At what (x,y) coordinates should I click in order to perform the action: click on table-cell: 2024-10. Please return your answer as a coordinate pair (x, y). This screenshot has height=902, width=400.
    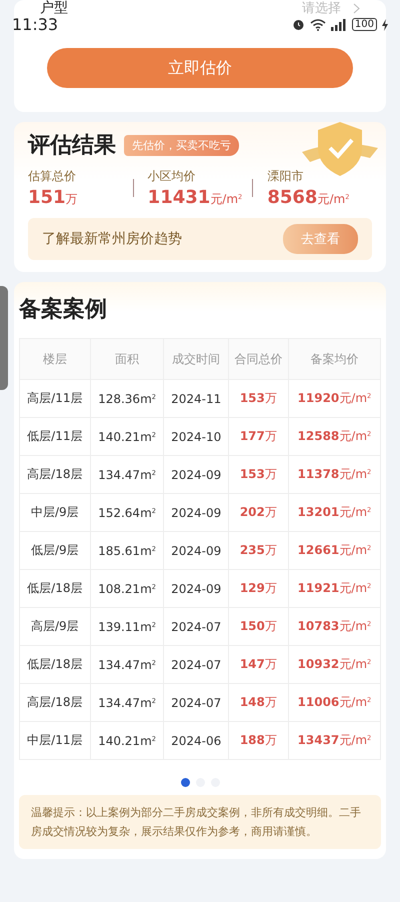
    Looking at the image, I should click on (196, 437).